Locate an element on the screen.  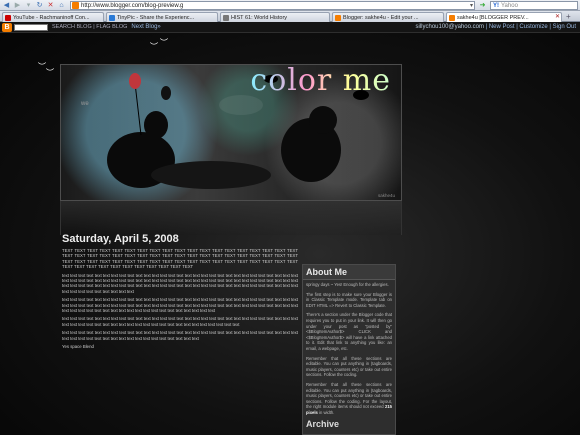
post-footer: Yes space Blend is located at coordinates (78, 347).